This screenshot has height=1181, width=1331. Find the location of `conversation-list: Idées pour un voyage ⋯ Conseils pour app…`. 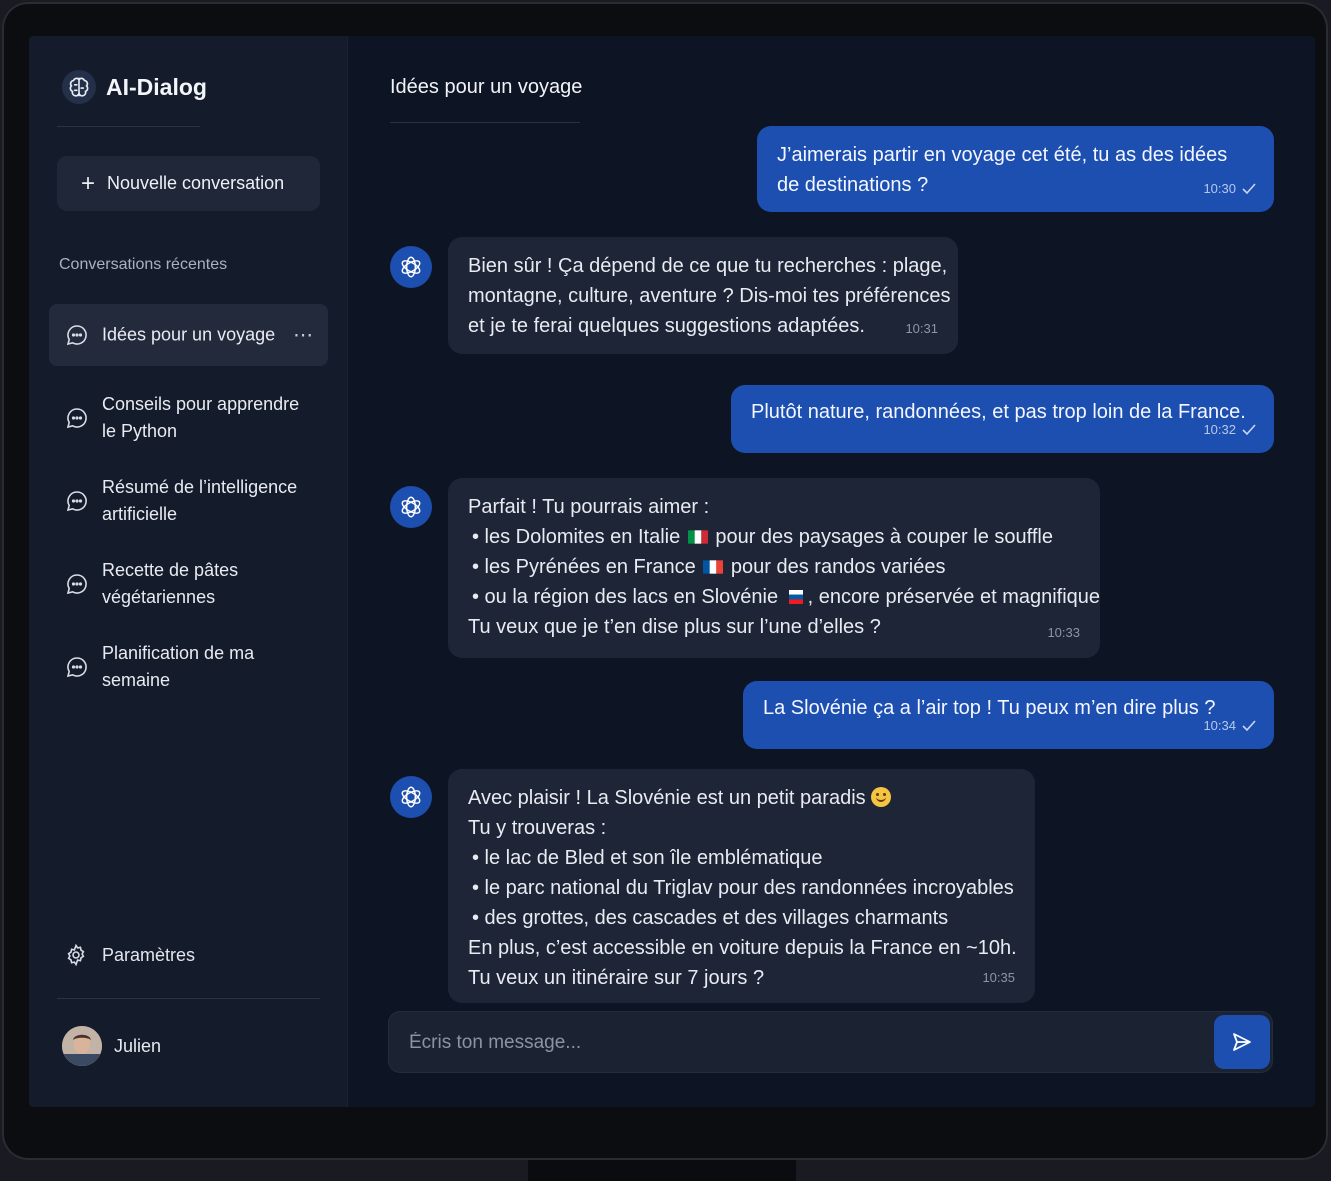

conversation-list: Idées pour un voyage ⋯ Conseils pour app… is located at coordinates (188, 511).